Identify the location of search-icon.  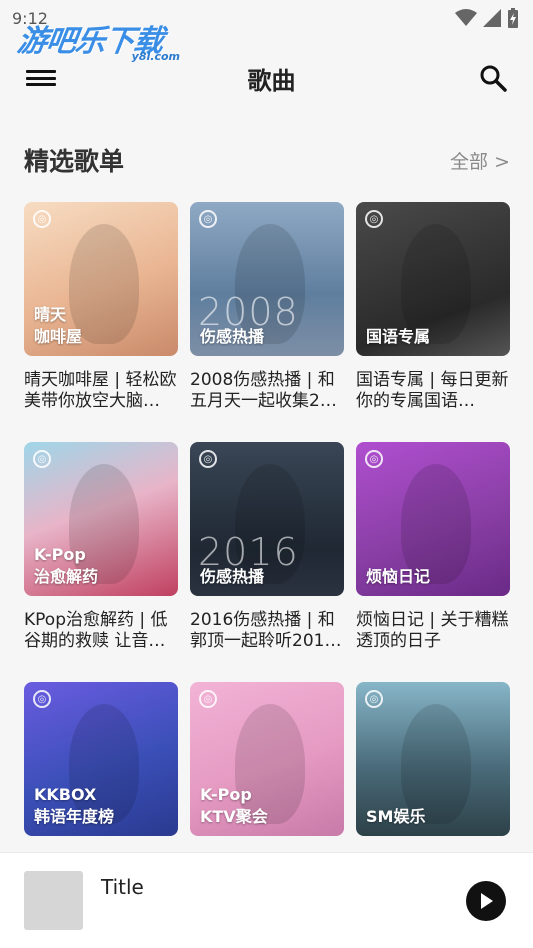
(493, 78).